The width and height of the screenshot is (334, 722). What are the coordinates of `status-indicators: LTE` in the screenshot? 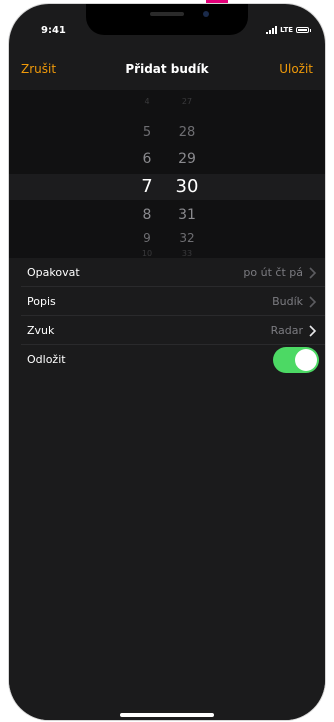 It's located at (288, 30).